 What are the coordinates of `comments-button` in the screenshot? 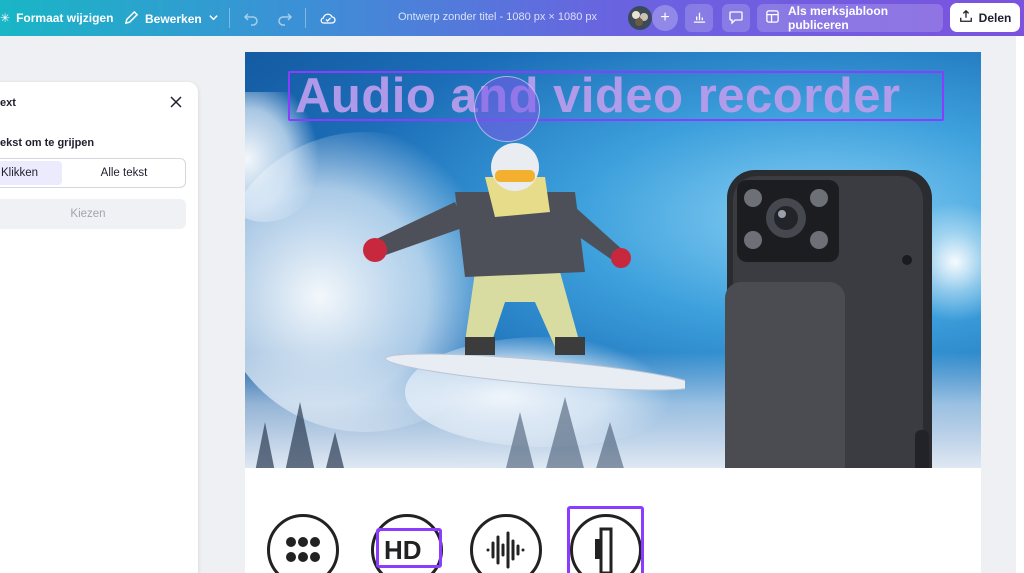 It's located at (736, 18).